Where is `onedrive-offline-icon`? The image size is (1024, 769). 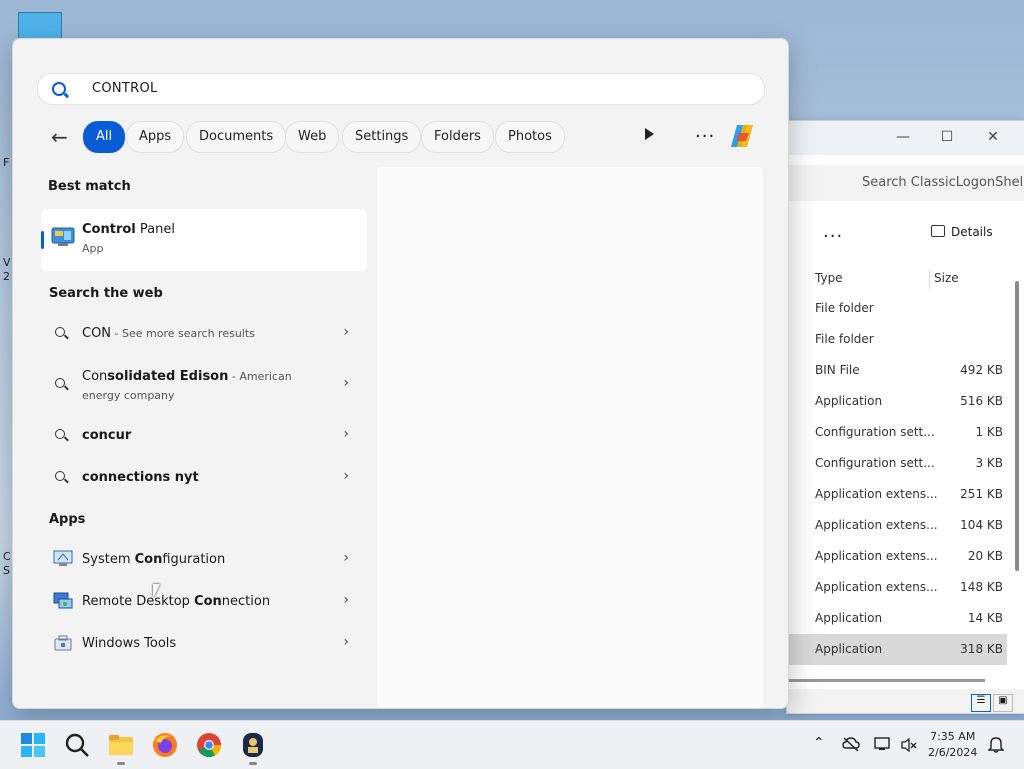 onedrive-offline-icon is located at coordinates (851, 744).